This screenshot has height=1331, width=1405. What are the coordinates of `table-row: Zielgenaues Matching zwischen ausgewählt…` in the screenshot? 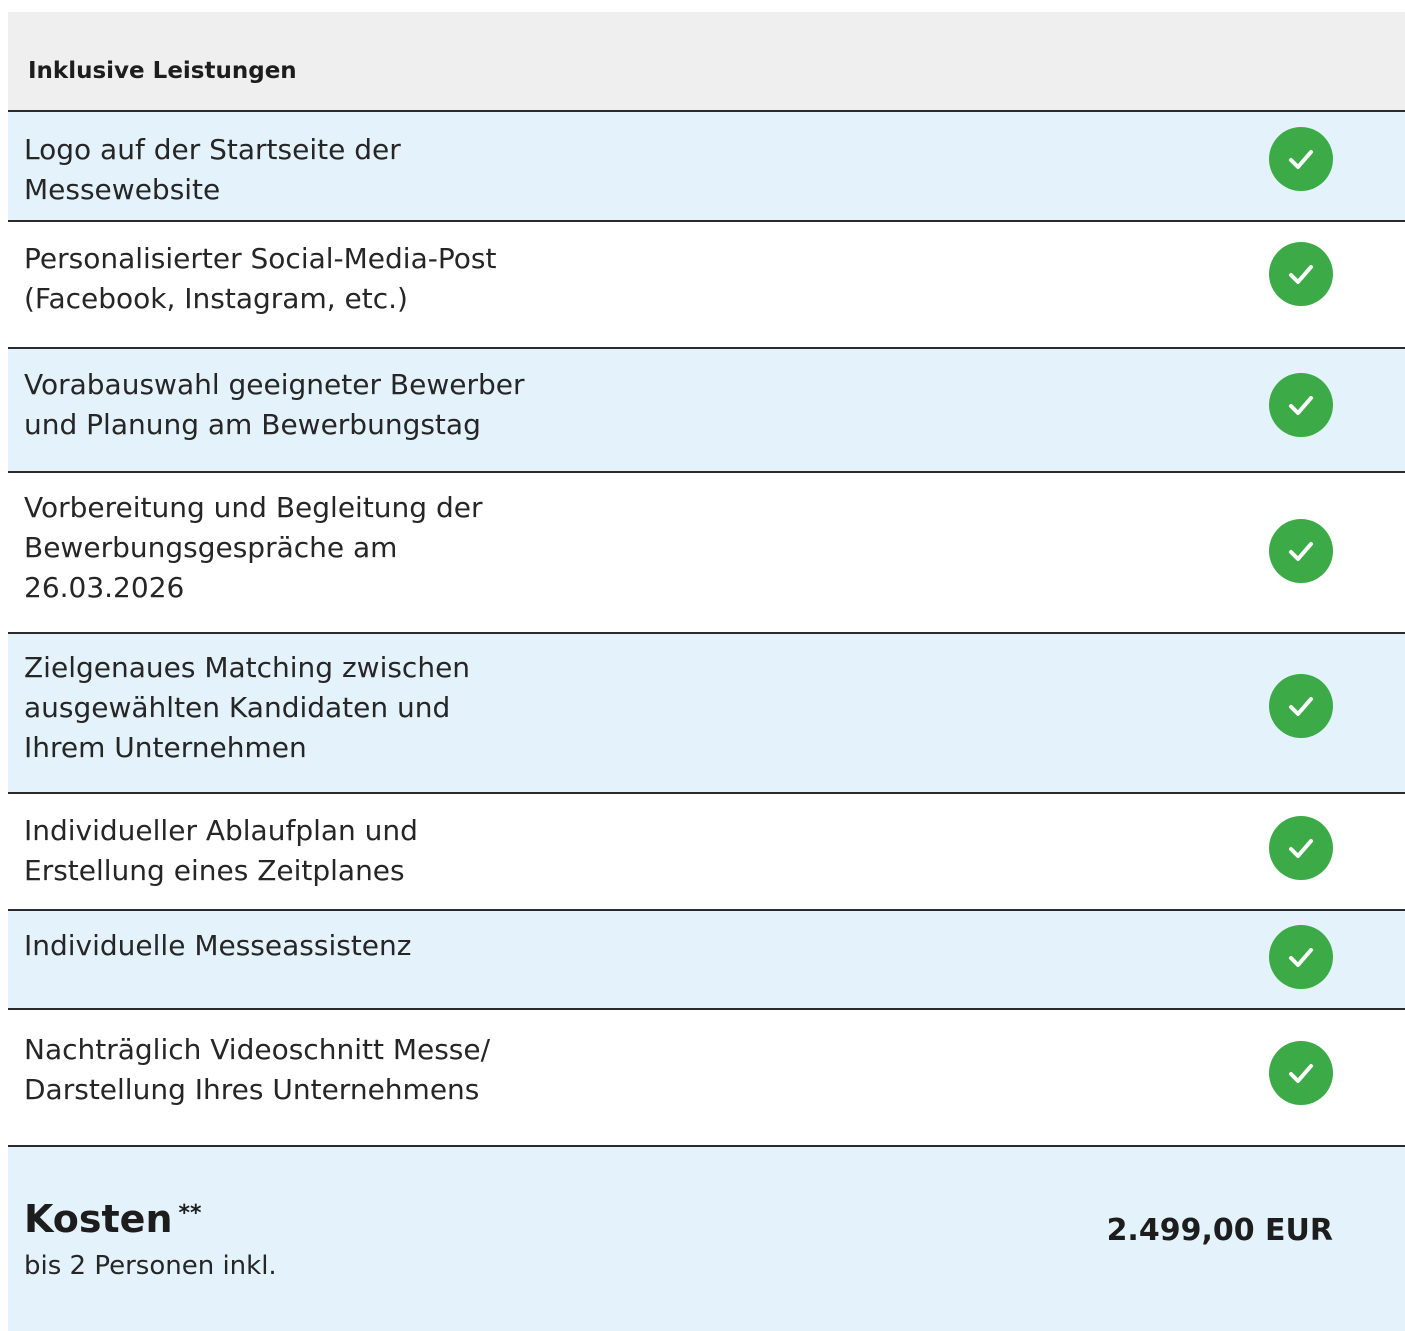 It's located at (706, 714).